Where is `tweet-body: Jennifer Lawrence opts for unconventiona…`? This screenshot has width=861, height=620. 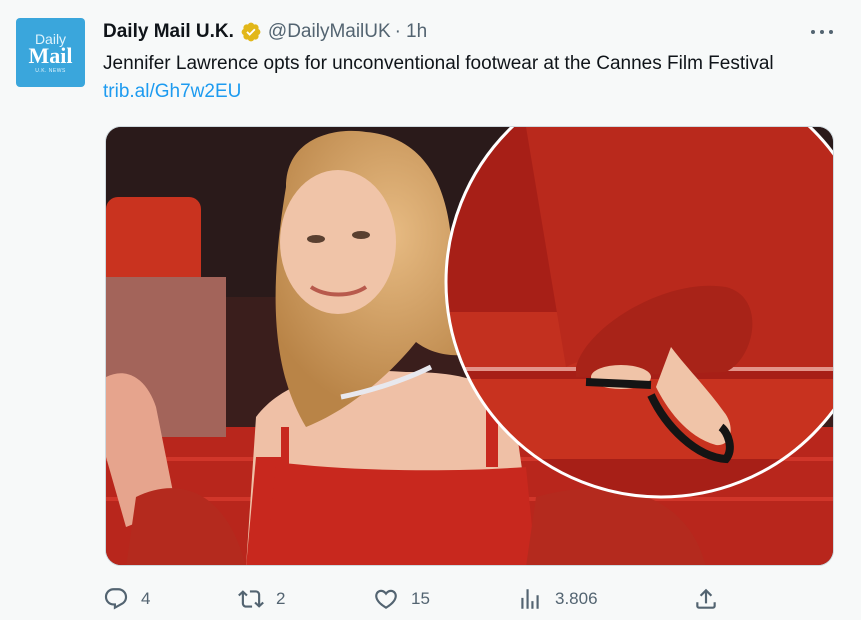 tweet-body: Jennifer Lawrence opts for unconventiona… is located at coordinates (438, 63).